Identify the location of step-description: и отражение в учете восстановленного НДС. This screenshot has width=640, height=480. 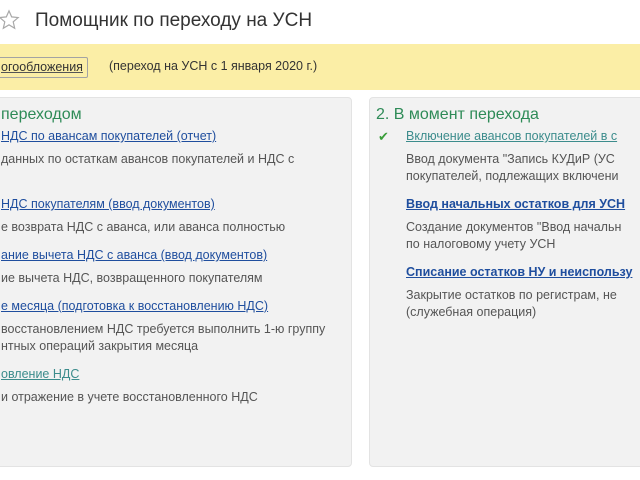
(129, 397).